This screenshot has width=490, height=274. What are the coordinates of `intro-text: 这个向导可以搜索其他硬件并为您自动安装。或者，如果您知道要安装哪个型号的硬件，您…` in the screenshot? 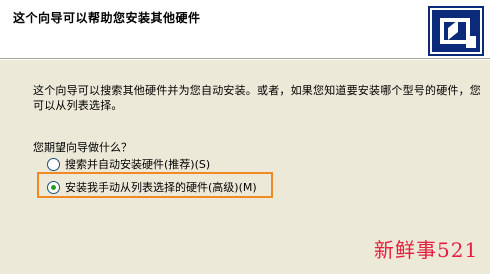 It's located at (257, 98).